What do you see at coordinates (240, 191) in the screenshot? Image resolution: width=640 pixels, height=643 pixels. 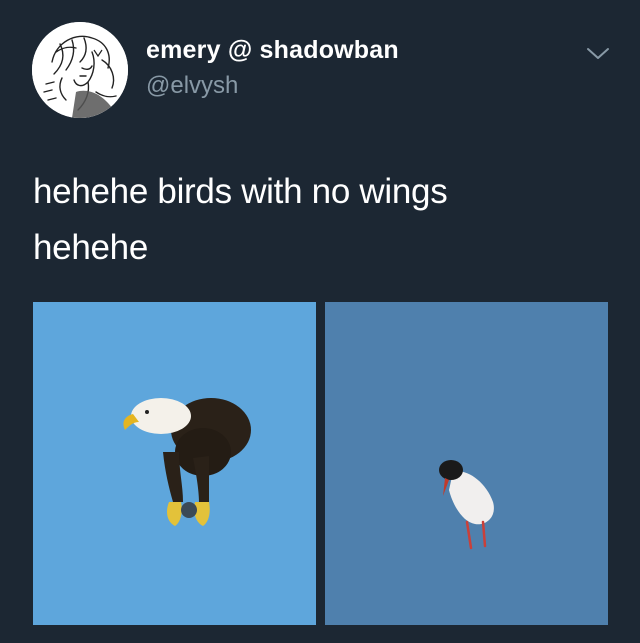 I see `tweet-text-line-1: hehehe birds with no wings` at bounding box center [240, 191].